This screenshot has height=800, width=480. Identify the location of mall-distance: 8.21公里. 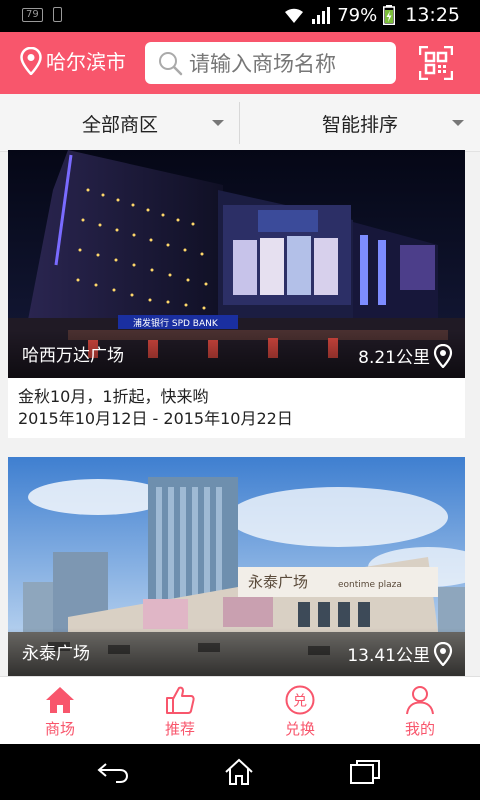
(405, 355).